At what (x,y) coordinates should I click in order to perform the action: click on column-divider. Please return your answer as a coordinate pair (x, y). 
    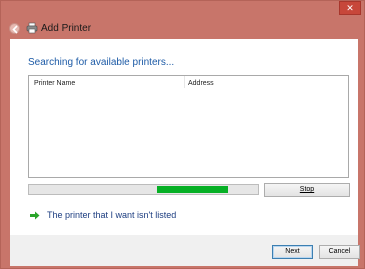
    Looking at the image, I should click on (184, 82).